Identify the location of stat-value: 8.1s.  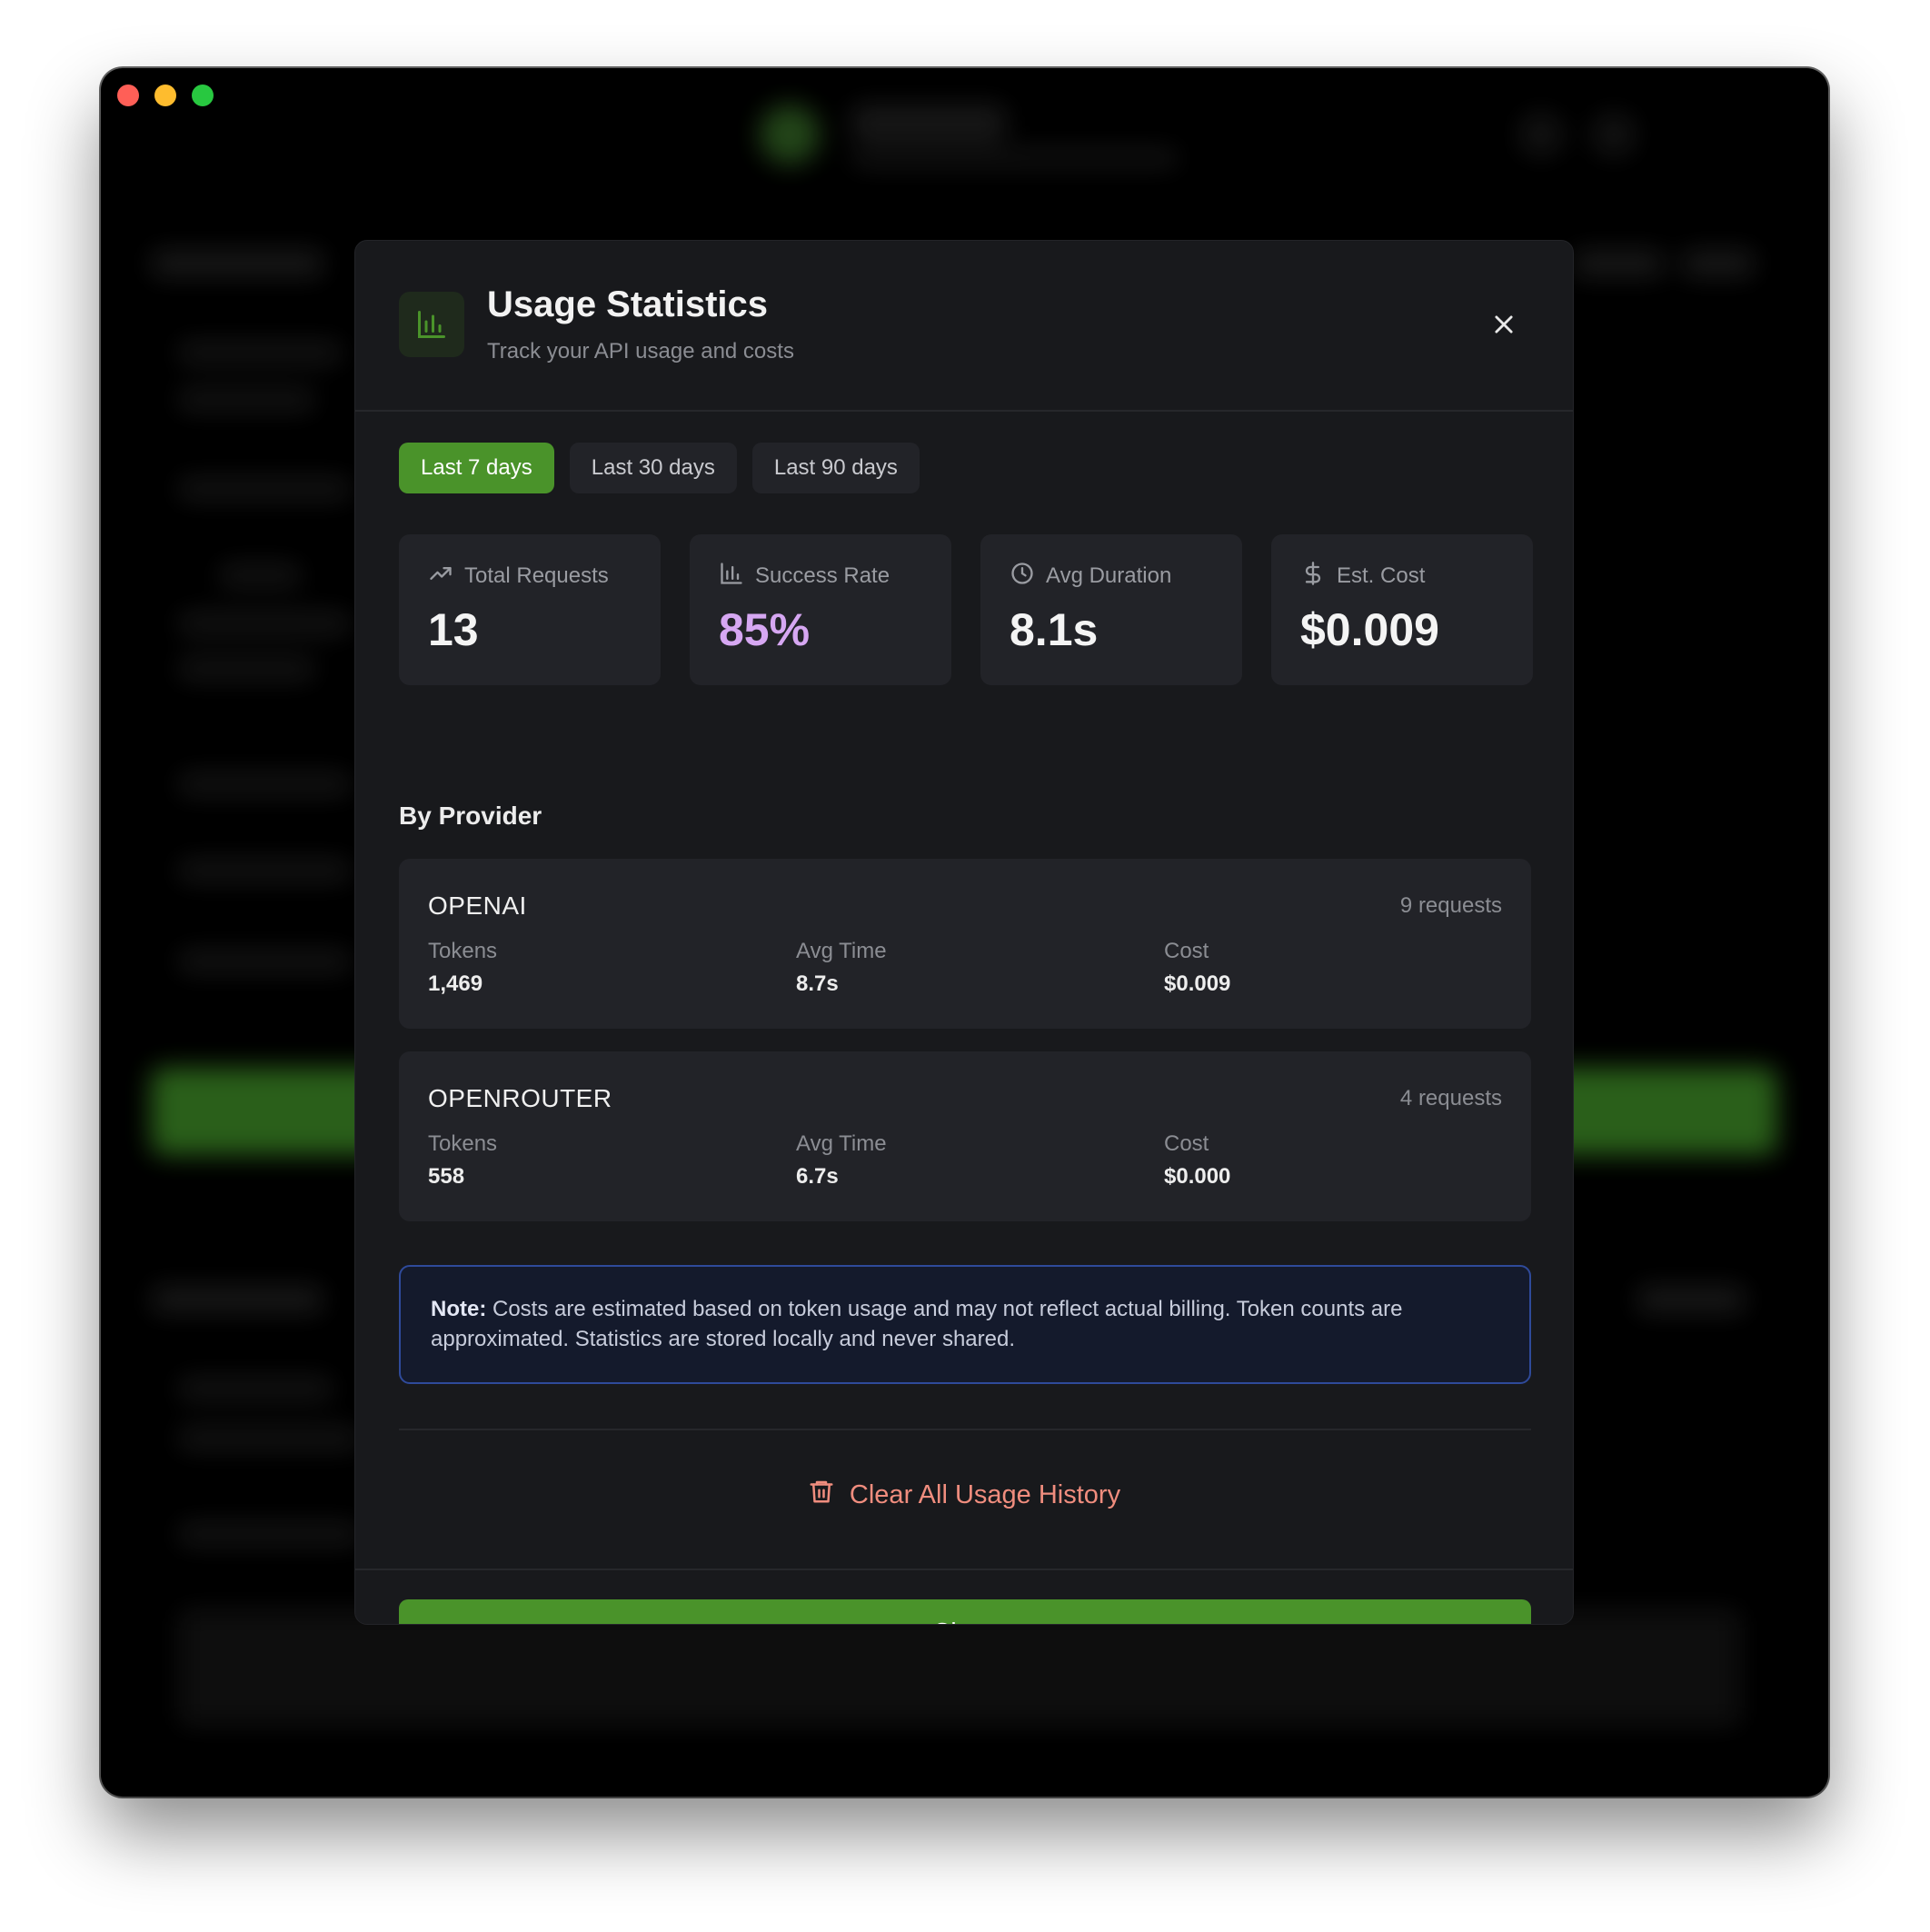
(1054, 630).